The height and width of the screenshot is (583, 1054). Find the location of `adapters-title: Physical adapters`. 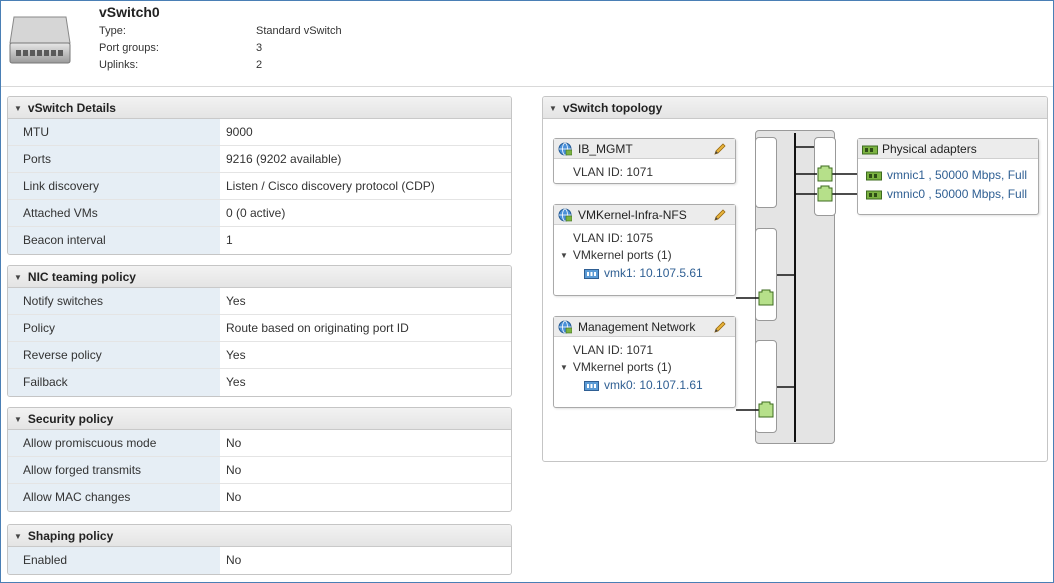

adapters-title: Physical adapters is located at coordinates (929, 149).